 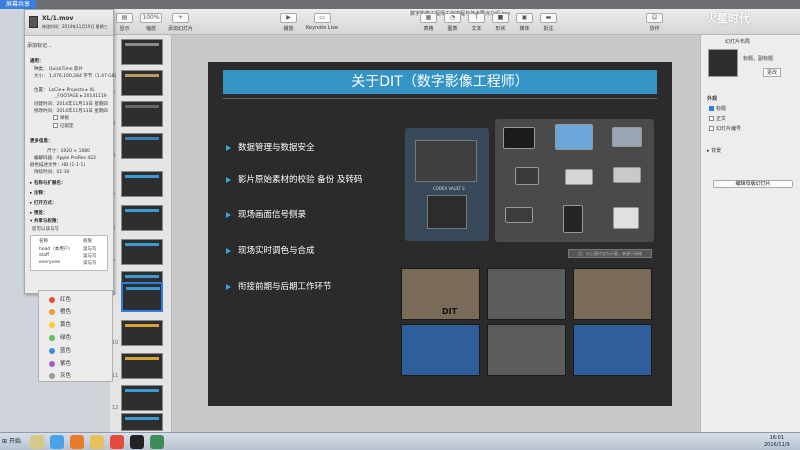 What do you see at coordinates (279, 286) in the screenshot?
I see `bullet-item: 衔接前期与后期工作环节` at bounding box center [279, 286].